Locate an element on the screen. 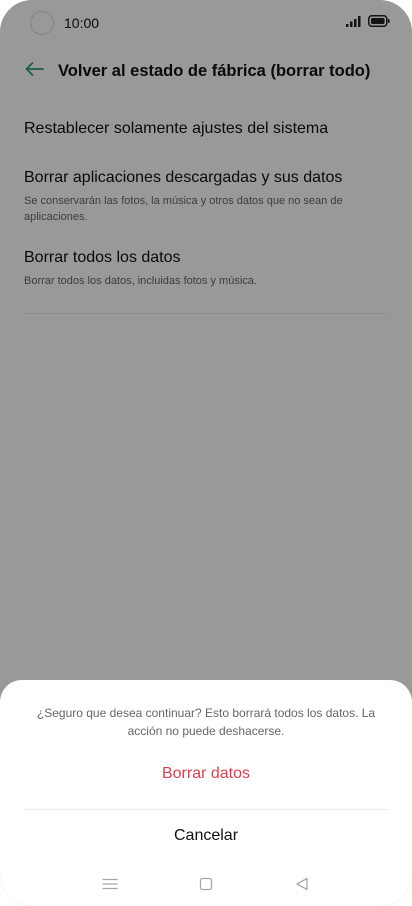  erase-data-button: Borrar datos is located at coordinates (206, 774).